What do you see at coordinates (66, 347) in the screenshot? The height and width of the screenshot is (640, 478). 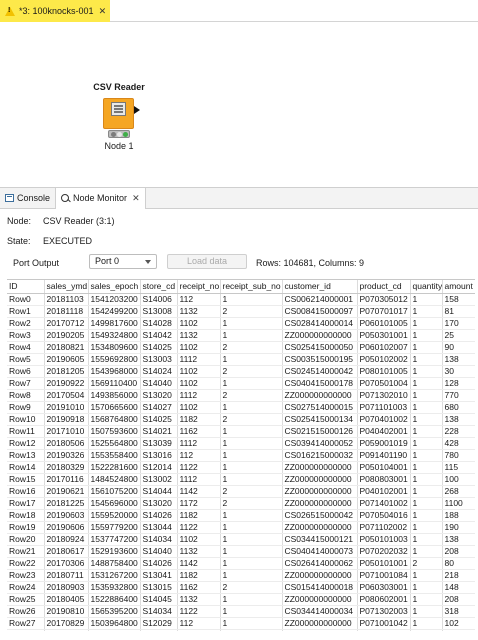 I see `table-cell: 20180821` at bounding box center [66, 347].